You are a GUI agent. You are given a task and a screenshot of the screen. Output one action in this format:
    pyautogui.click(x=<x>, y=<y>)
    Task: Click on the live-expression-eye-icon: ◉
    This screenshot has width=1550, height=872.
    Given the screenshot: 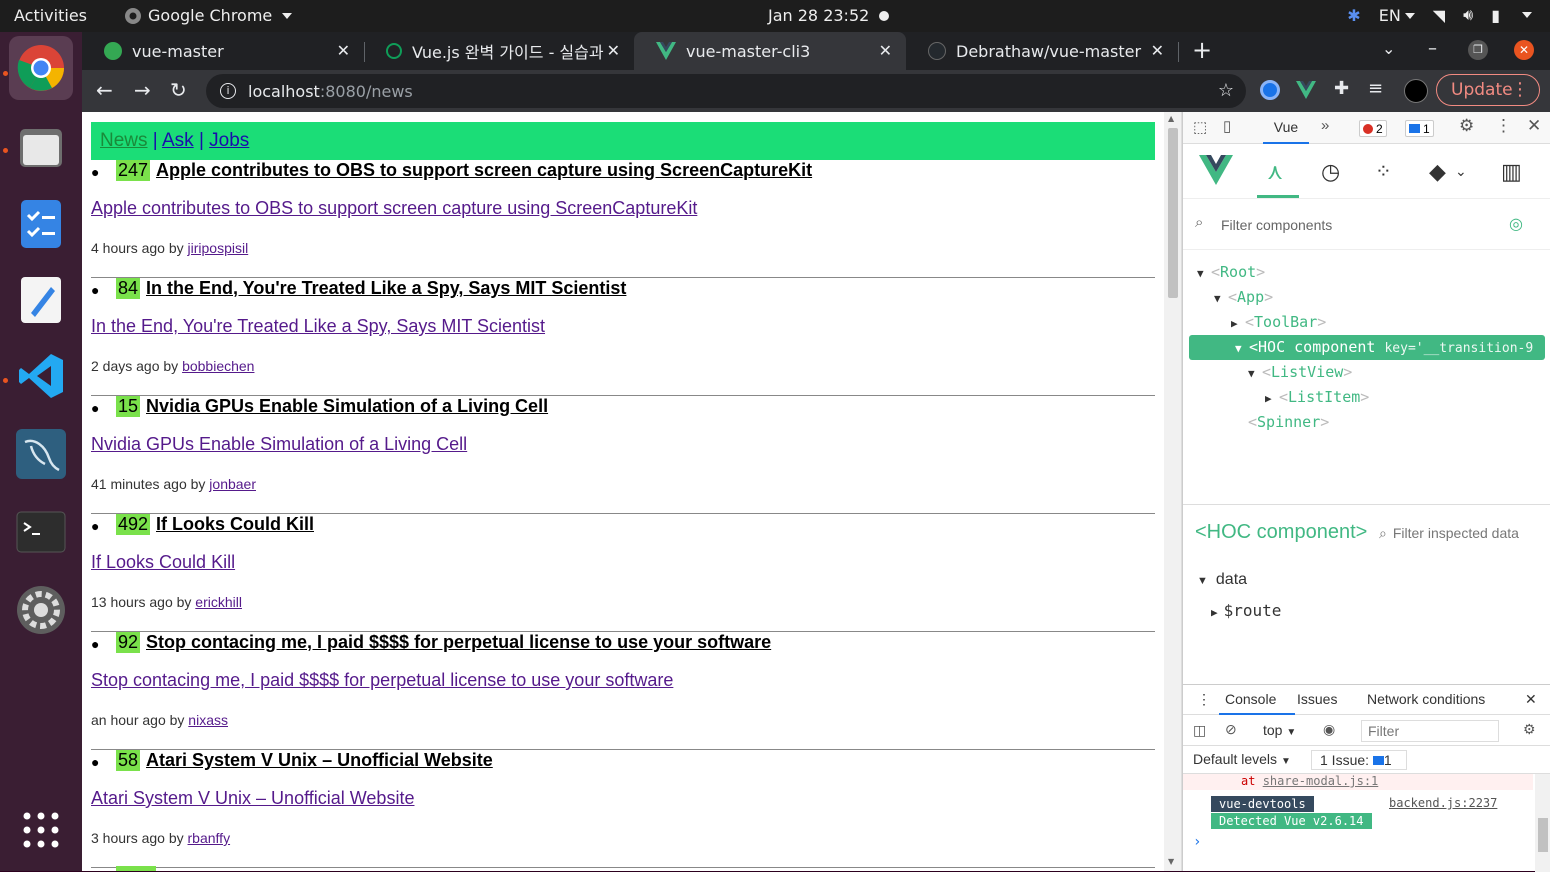 What is the action you would take?
    pyautogui.click(x=1329, y=729)
    